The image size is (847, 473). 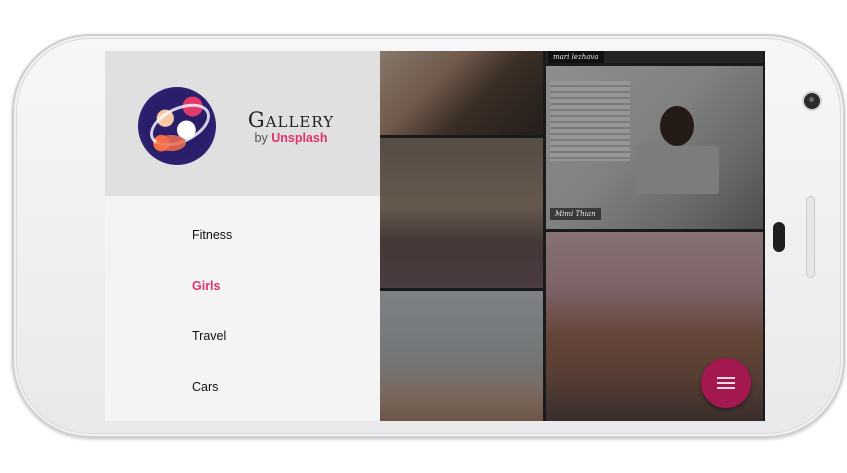 I want to click on camera-icon, so click(x=812, y=101).